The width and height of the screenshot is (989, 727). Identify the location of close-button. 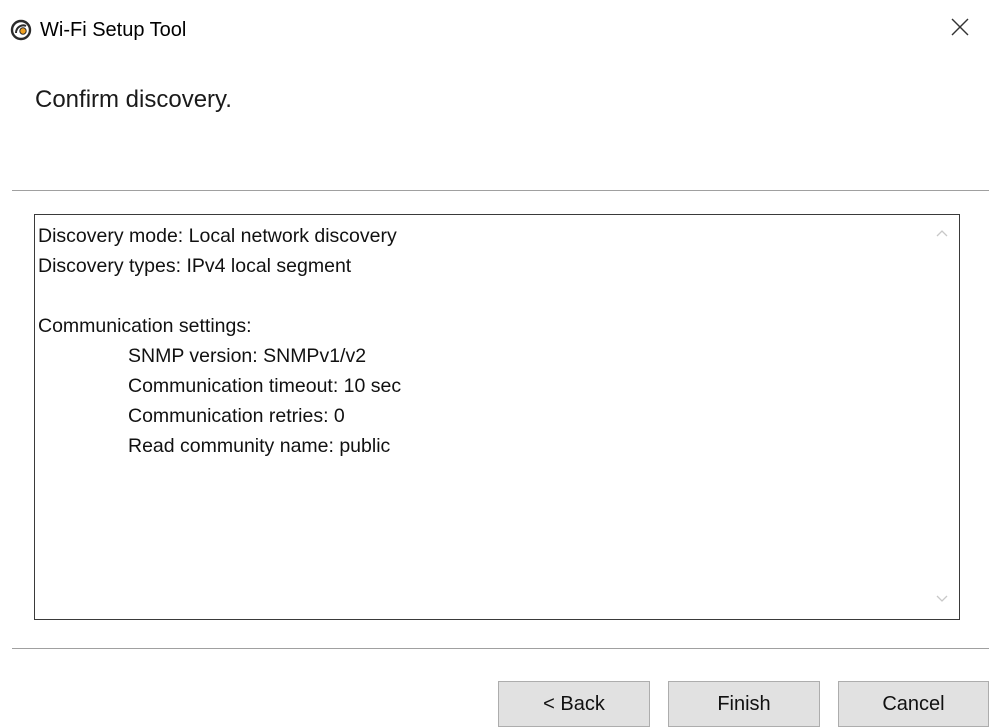
(960, 29).